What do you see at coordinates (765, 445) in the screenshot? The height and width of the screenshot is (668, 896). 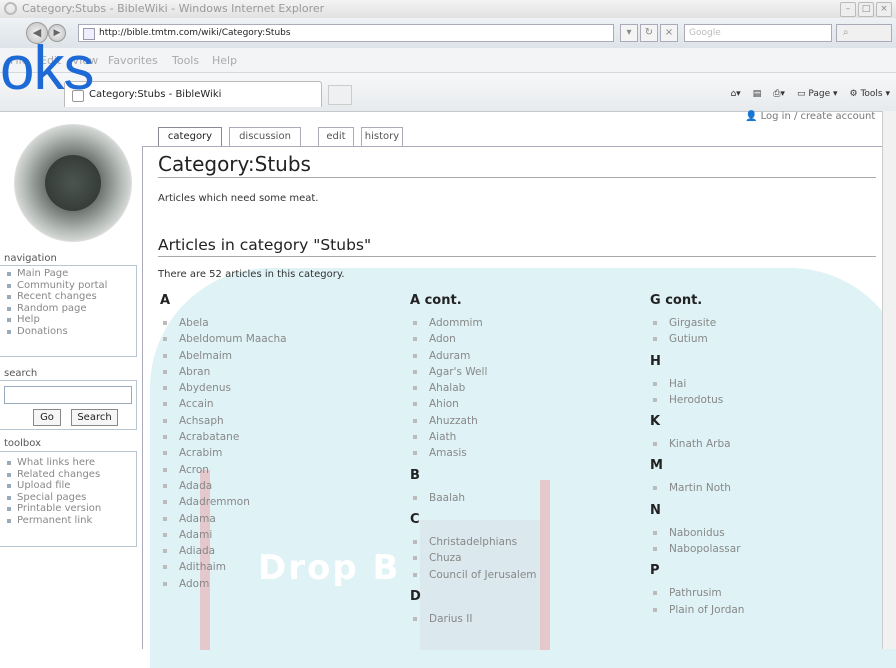 I see `article-link: Kinath Arba` at bounding box center [765, 445].